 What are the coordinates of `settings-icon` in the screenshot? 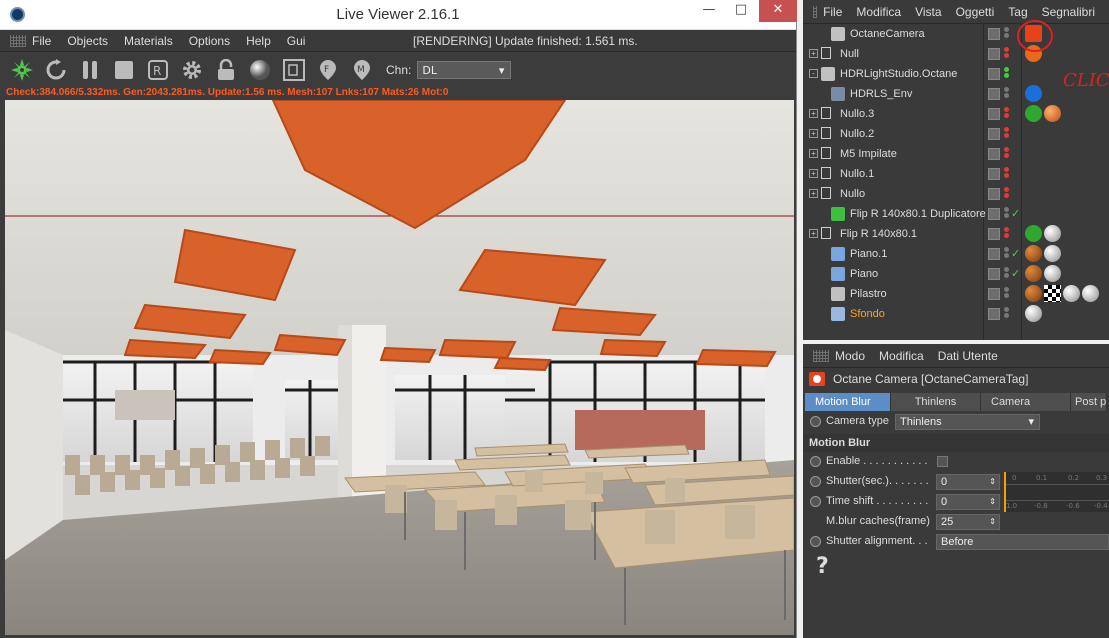 It's located at (192, 70).